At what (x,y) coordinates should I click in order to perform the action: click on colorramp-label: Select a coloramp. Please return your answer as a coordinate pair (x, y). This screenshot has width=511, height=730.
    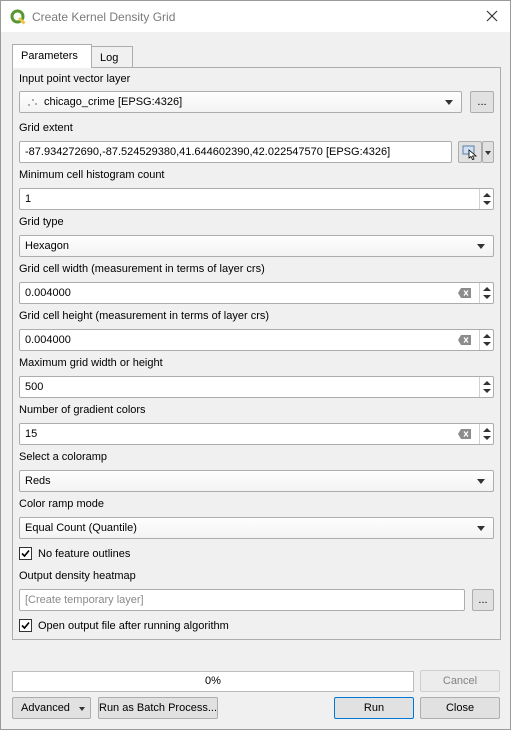
    Looking at the image, I should click on (63, 457).